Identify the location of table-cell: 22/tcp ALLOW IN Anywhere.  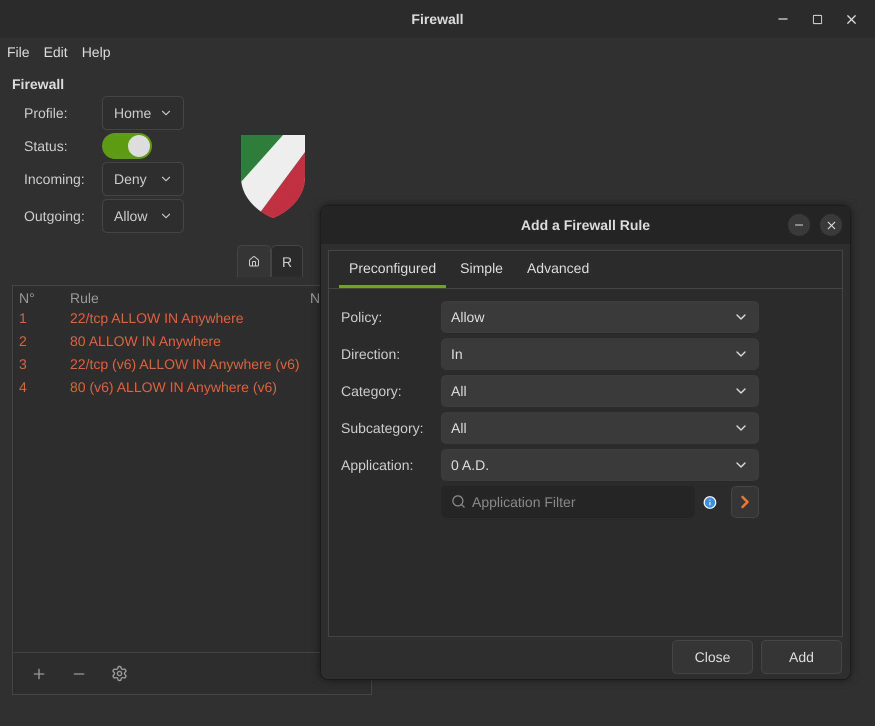
(157, 318).